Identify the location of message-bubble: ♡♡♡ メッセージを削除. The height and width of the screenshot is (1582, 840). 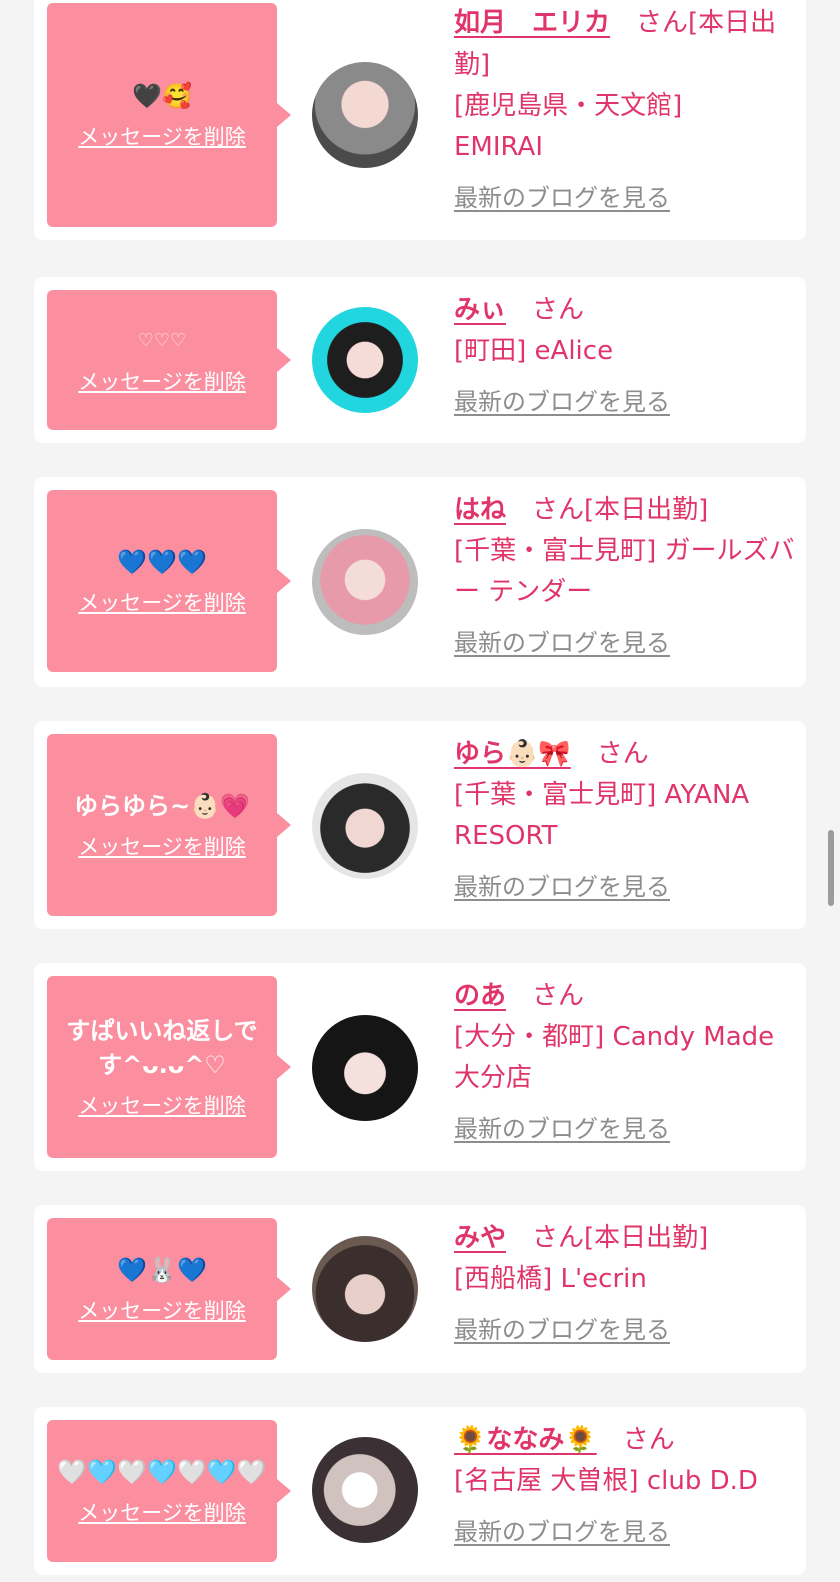
(169, 360).